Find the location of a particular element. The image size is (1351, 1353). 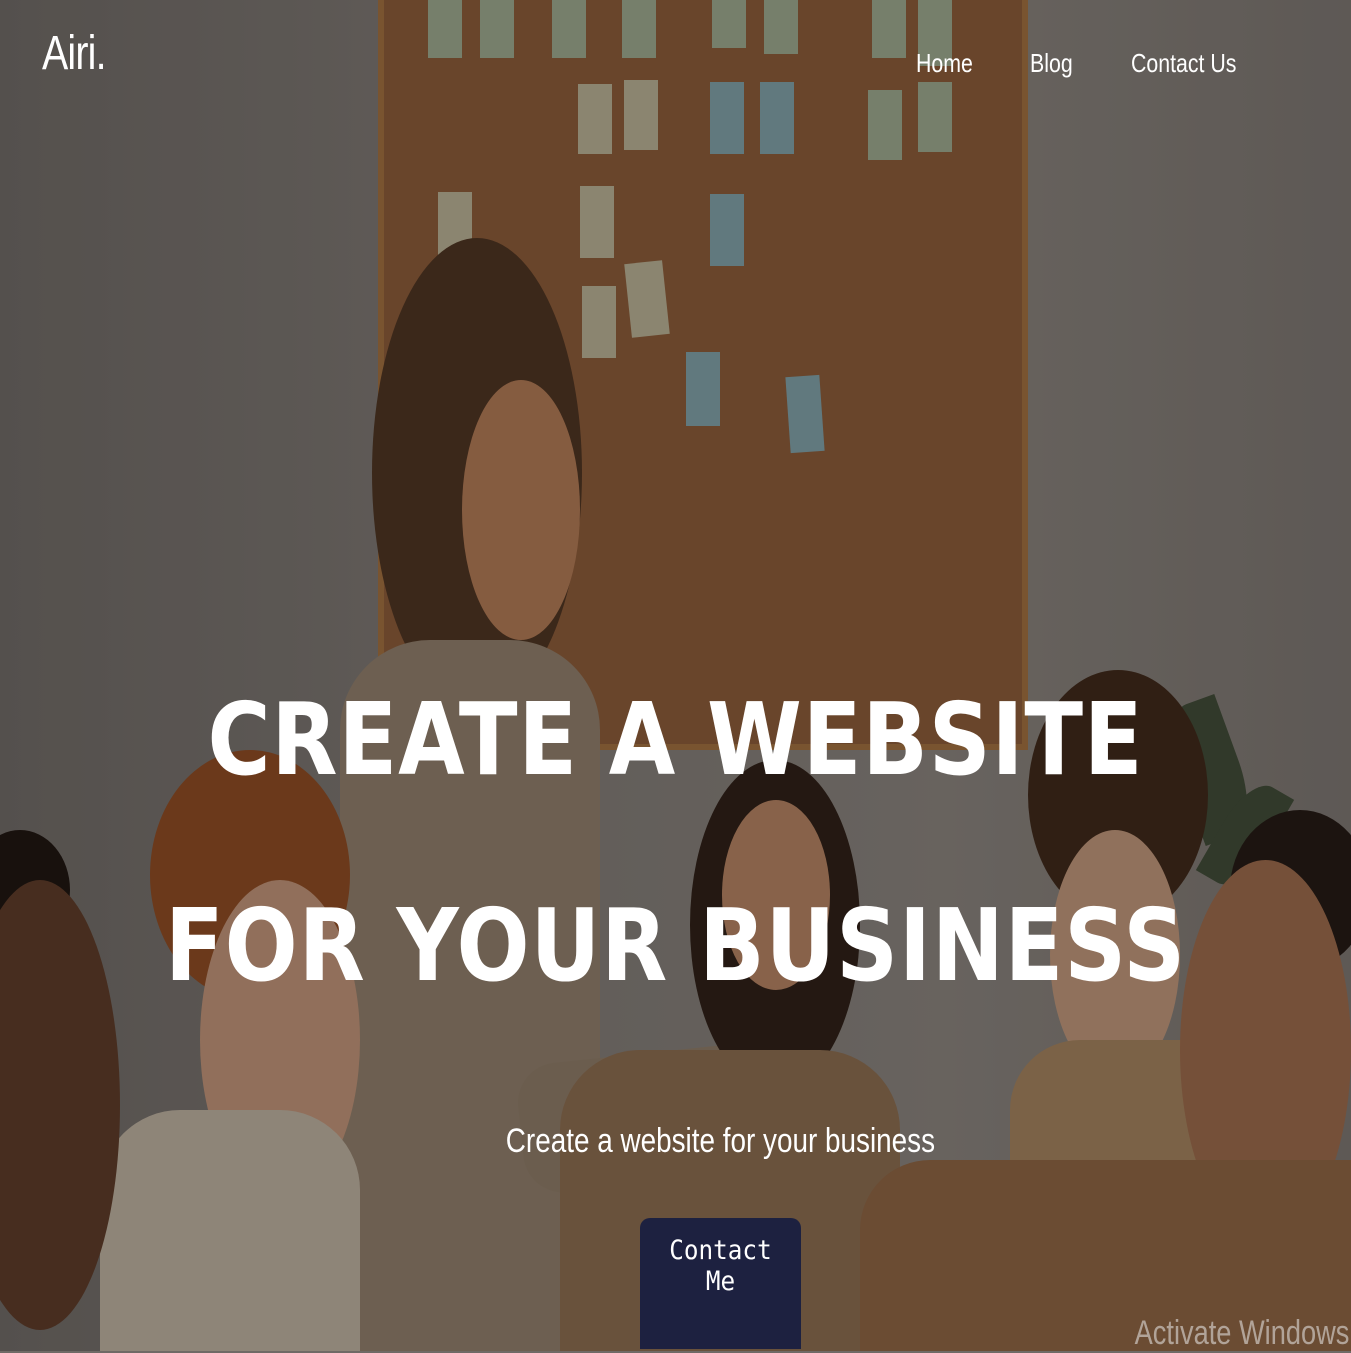

contact-me-button-label: Contact Me is located at coordinates (720, 1265).